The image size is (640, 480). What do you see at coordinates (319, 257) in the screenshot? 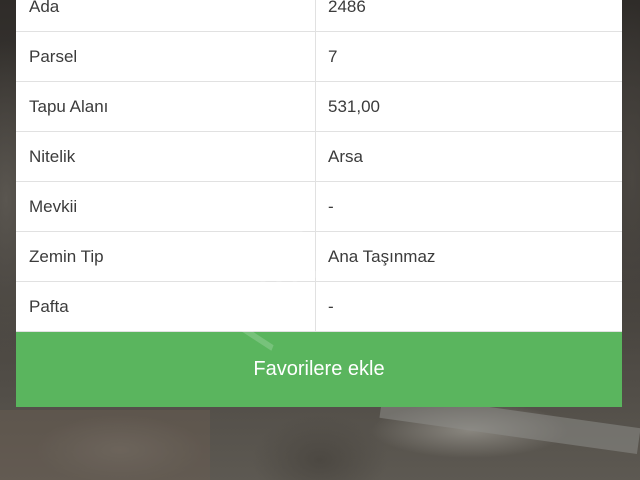
I see `table-row: Zemin Tip Ana Taşınmaz` at bounding box center [319, 257].